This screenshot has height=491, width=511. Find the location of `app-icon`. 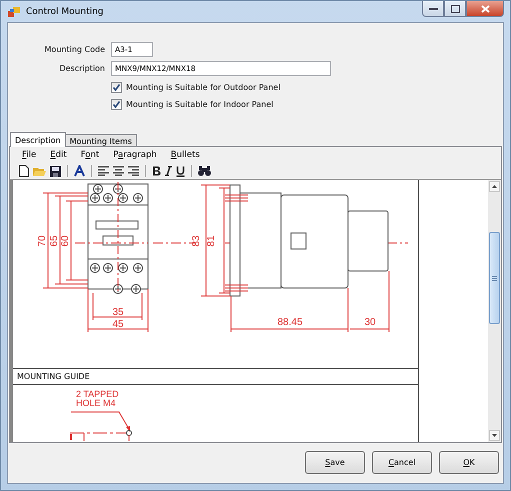

app-icon is located at coordinates (14, 12).